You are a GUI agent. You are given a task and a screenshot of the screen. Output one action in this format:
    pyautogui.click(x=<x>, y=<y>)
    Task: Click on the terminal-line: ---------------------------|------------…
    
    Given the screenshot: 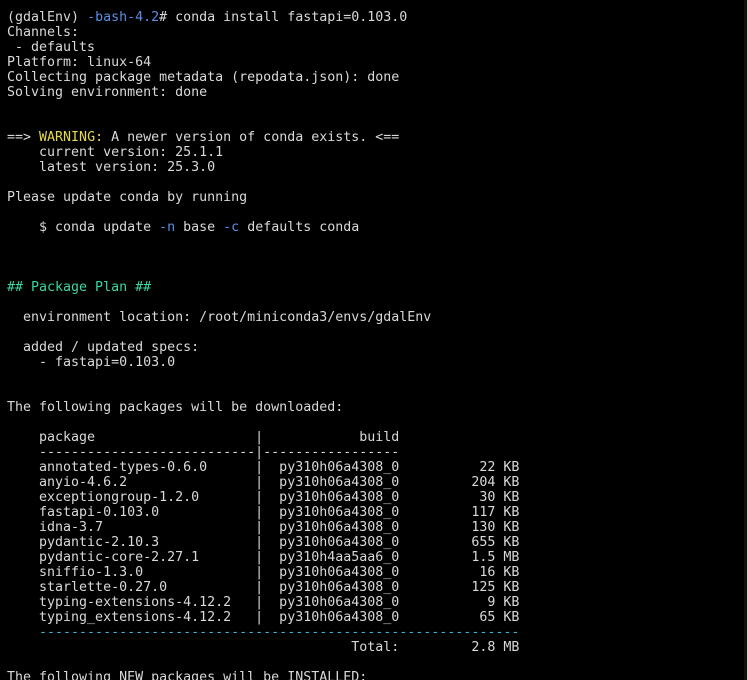 What is the action you would take?
    pyautogui.click(x=377, y=452)
    